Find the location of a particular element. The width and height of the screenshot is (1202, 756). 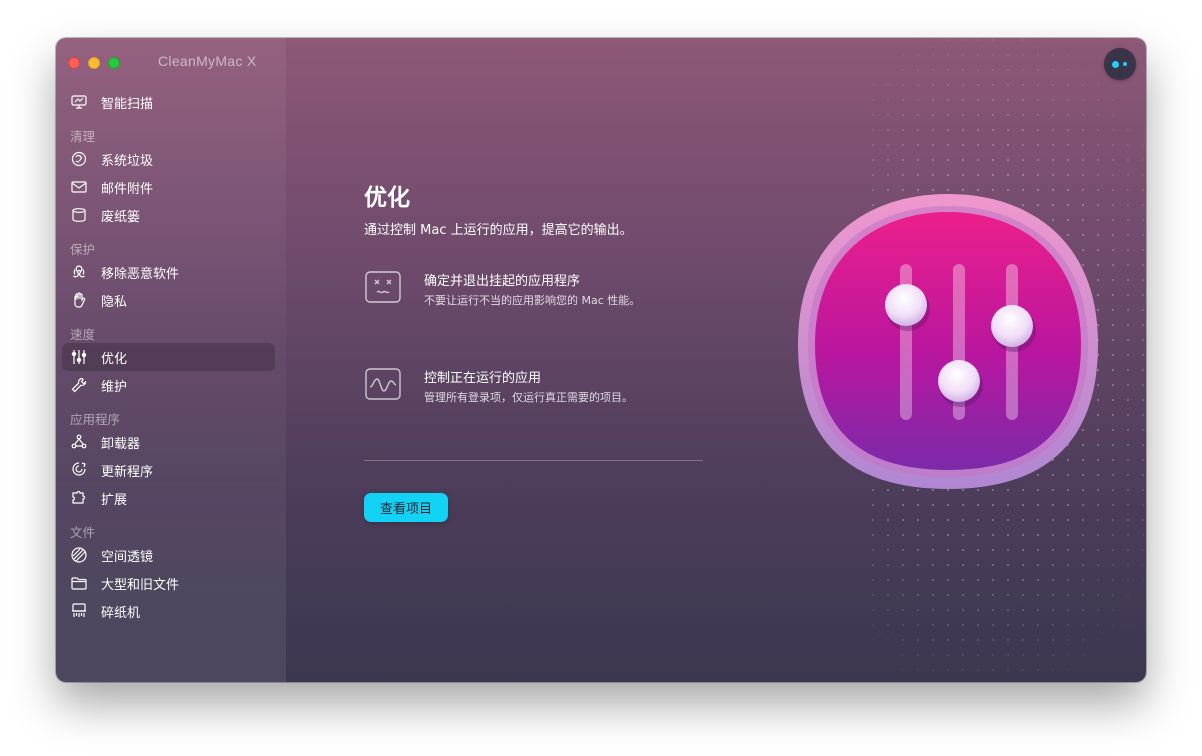

section-header-cleanup: 清理 is located at coordinates (83, 136).